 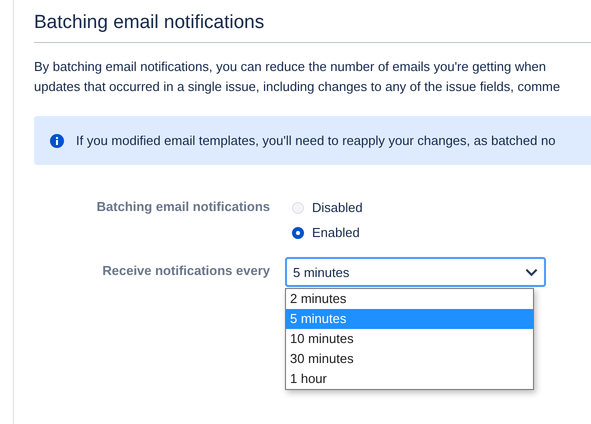 What do you see at coordinates (415, 272) in the screenshot?
I see `select-field: 5 minutes` at bounding box center [415, 272].